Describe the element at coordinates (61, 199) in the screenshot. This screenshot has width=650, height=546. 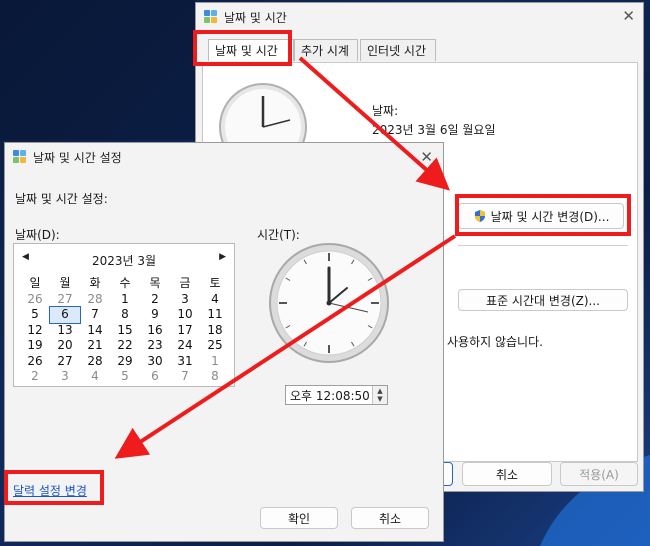
I see `settings-heading: 날짜 및 시간 설정:` at that location.